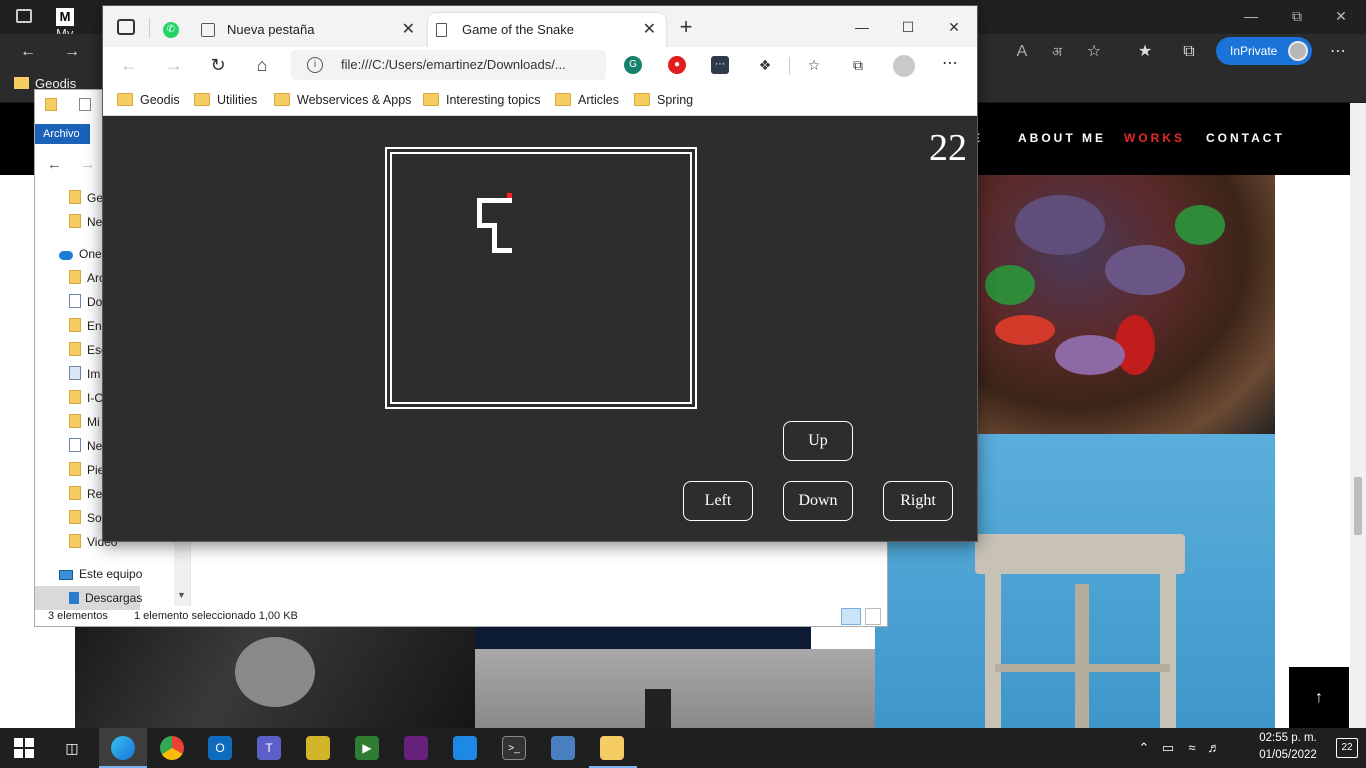 This screenshot has width=1366, height=768. Describe the element at coordinates (1062, 138) in the screenshot. I see `site-nav-about: ABOUT ME` at that location.